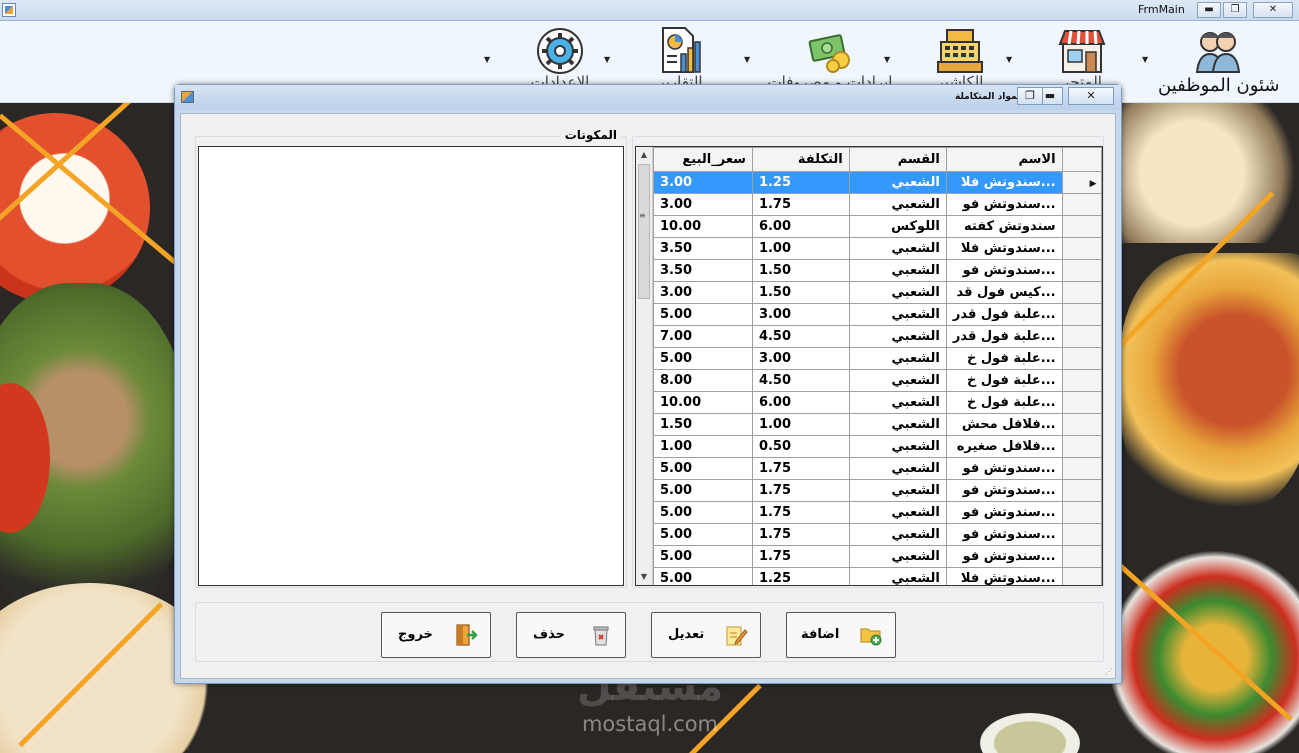 The image size is (1299, 753). What do you see at coordinates (706, 635) in the screenshot?
I see `edit-button: تعديل` at bounding box center [706, 635].